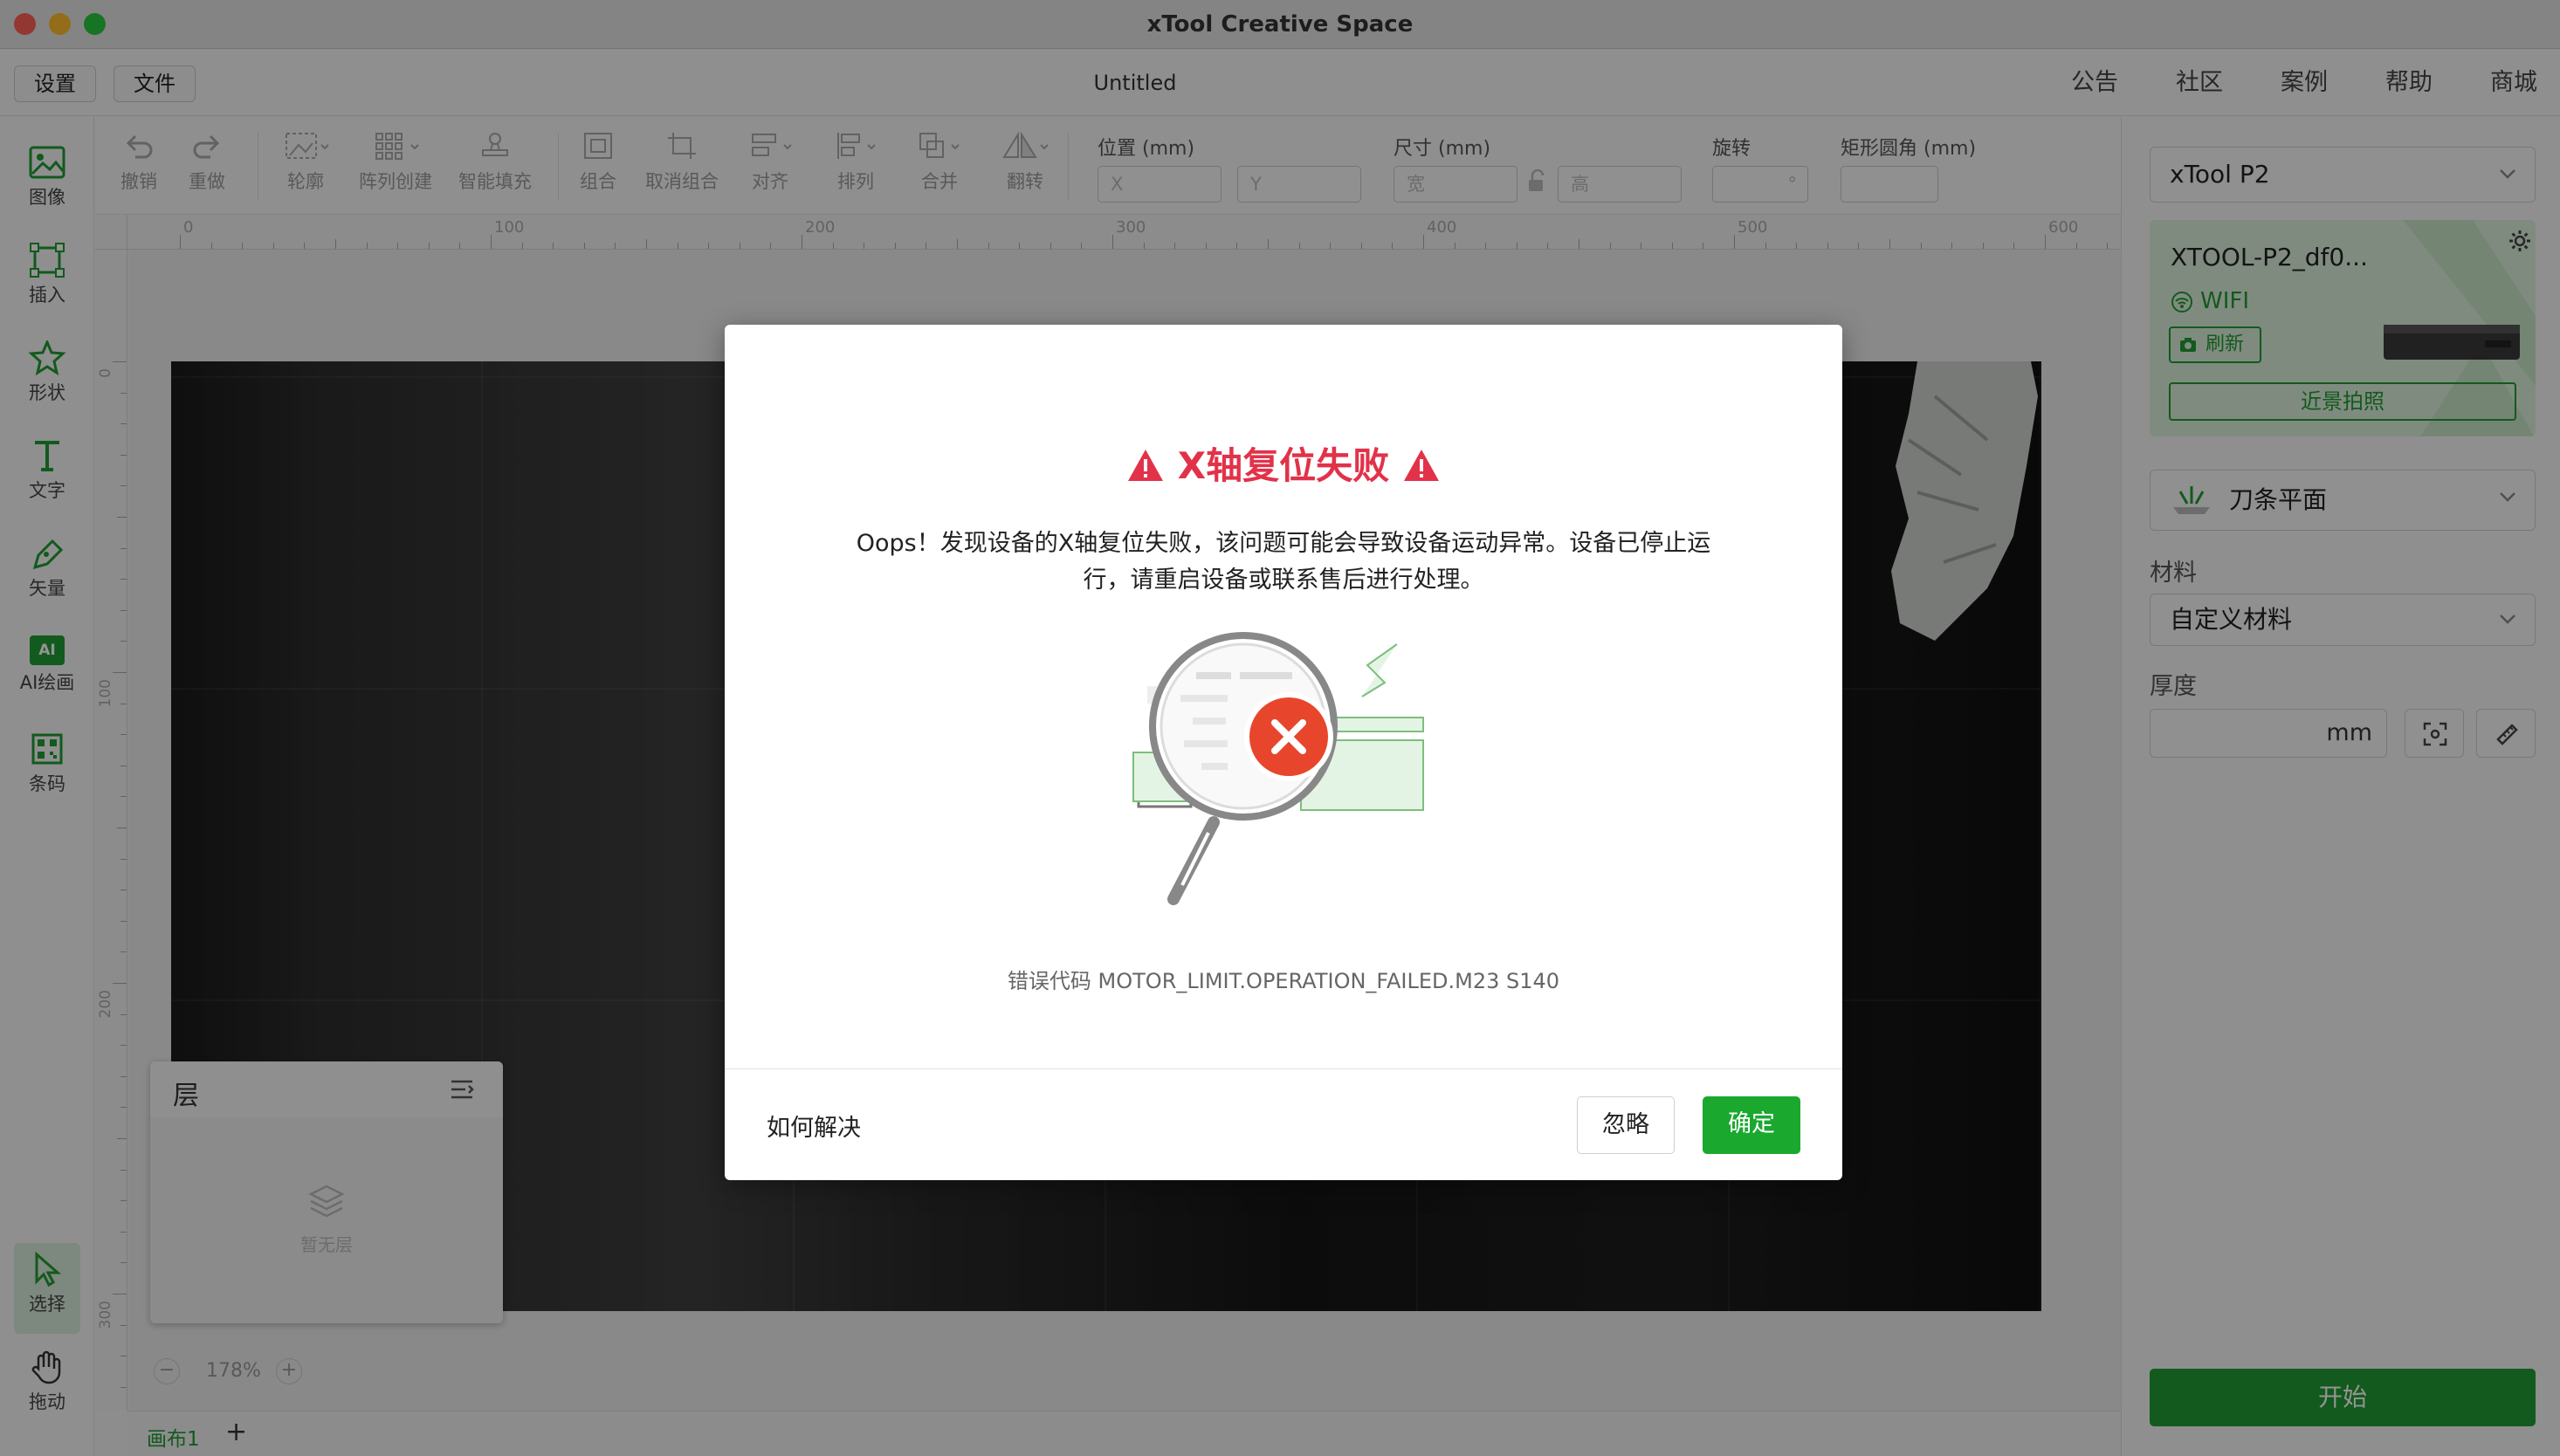  Describe the element at coordinates (1283, 465) in the screenshot. I see `dialog-title-text: X轴复位失败` at that location.